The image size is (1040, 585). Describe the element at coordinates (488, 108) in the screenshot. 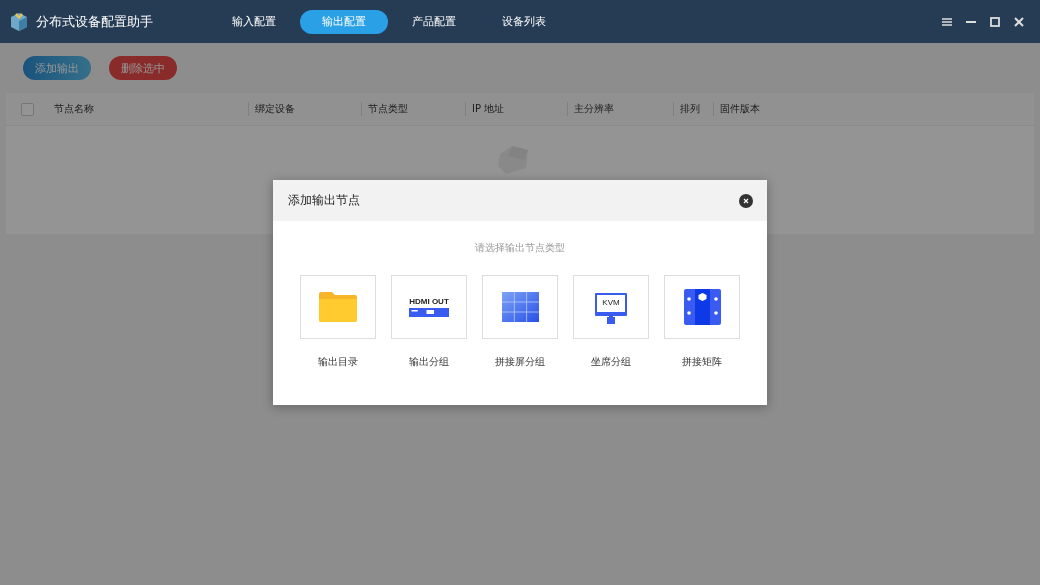

I see `column-header: IP 地址` at that location.